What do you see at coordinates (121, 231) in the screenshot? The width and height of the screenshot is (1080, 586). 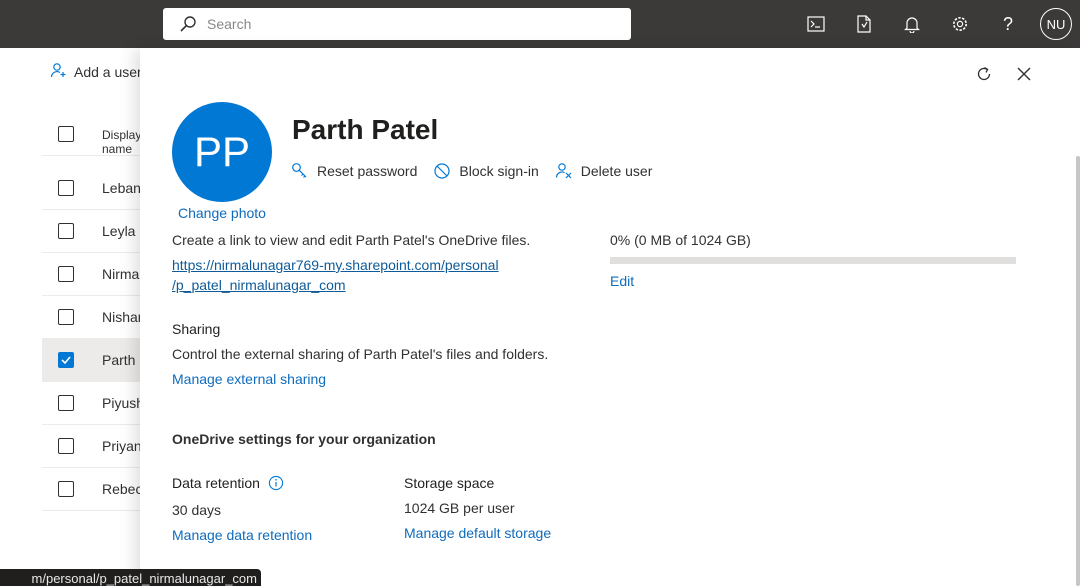 I see `row-display-name: Leyla G` at bounding box center [121, 231].